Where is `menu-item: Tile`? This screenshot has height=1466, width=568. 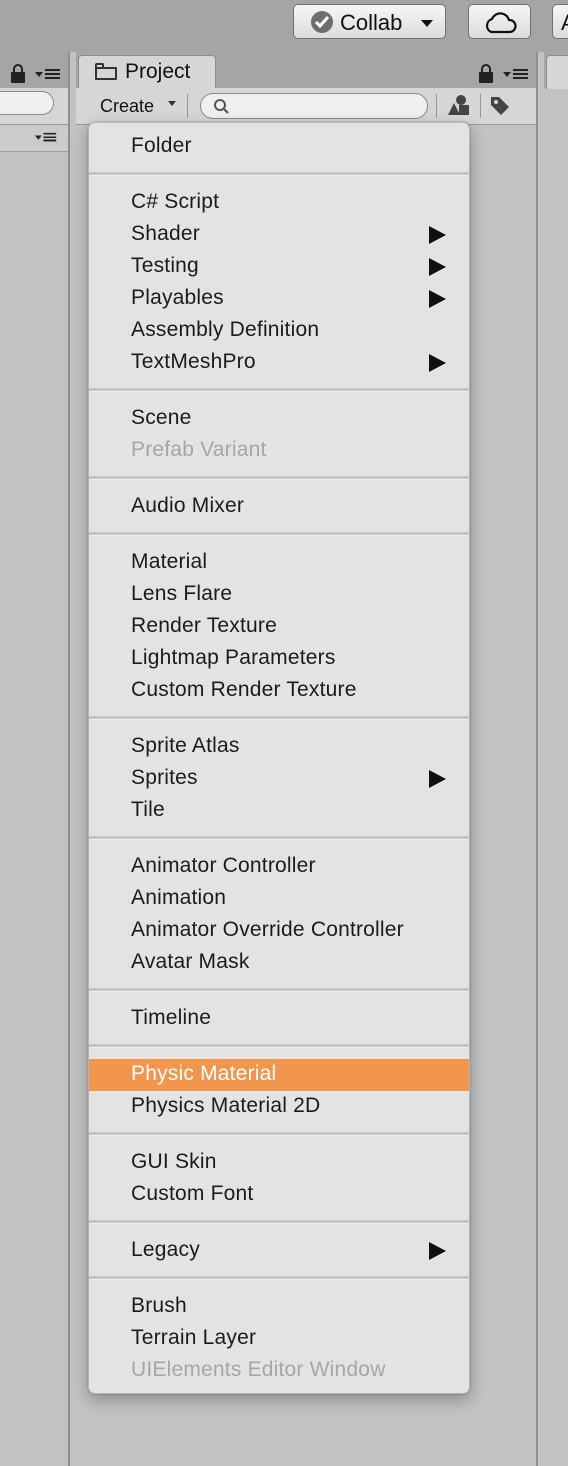
menu-item: Tile is located at coordinates (279, 811).